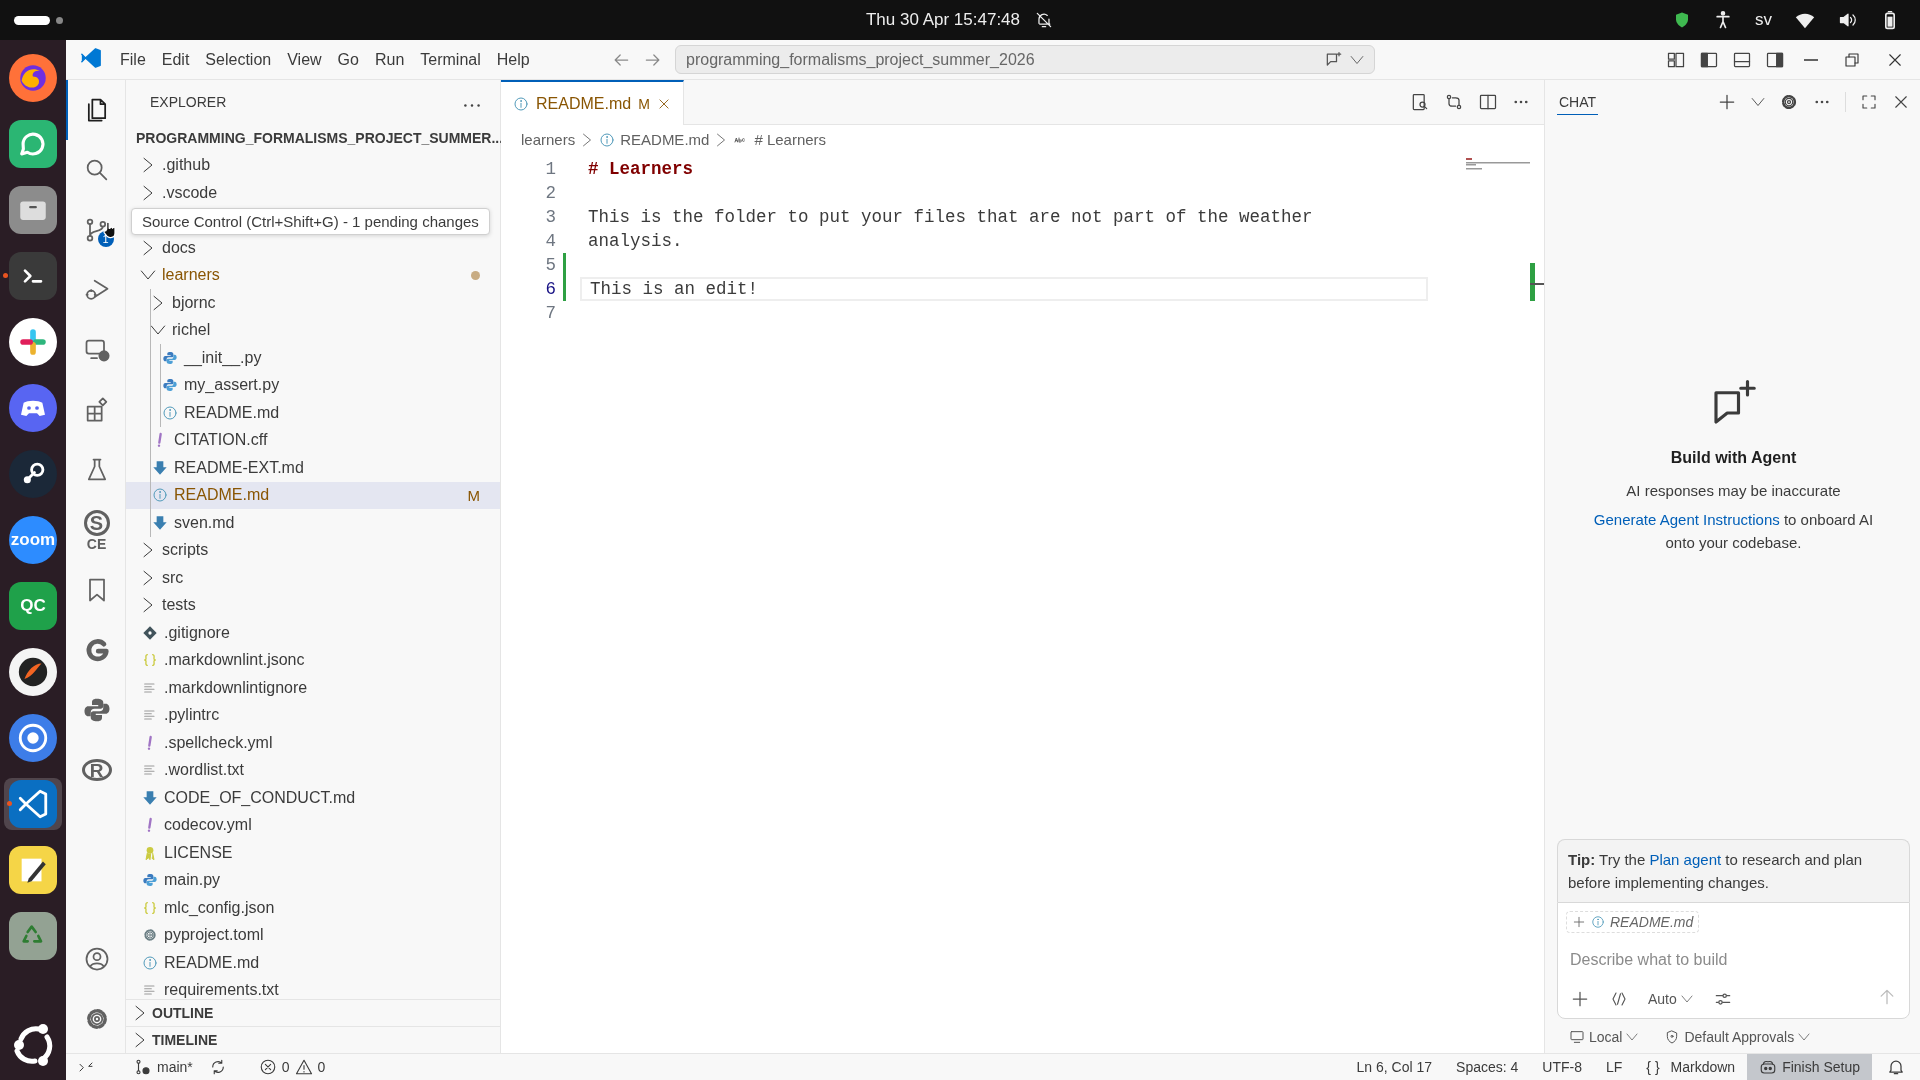  Describe the element at coordinates (313, 853) in the screenshot. I see `file-row: LICENSE` at that location.